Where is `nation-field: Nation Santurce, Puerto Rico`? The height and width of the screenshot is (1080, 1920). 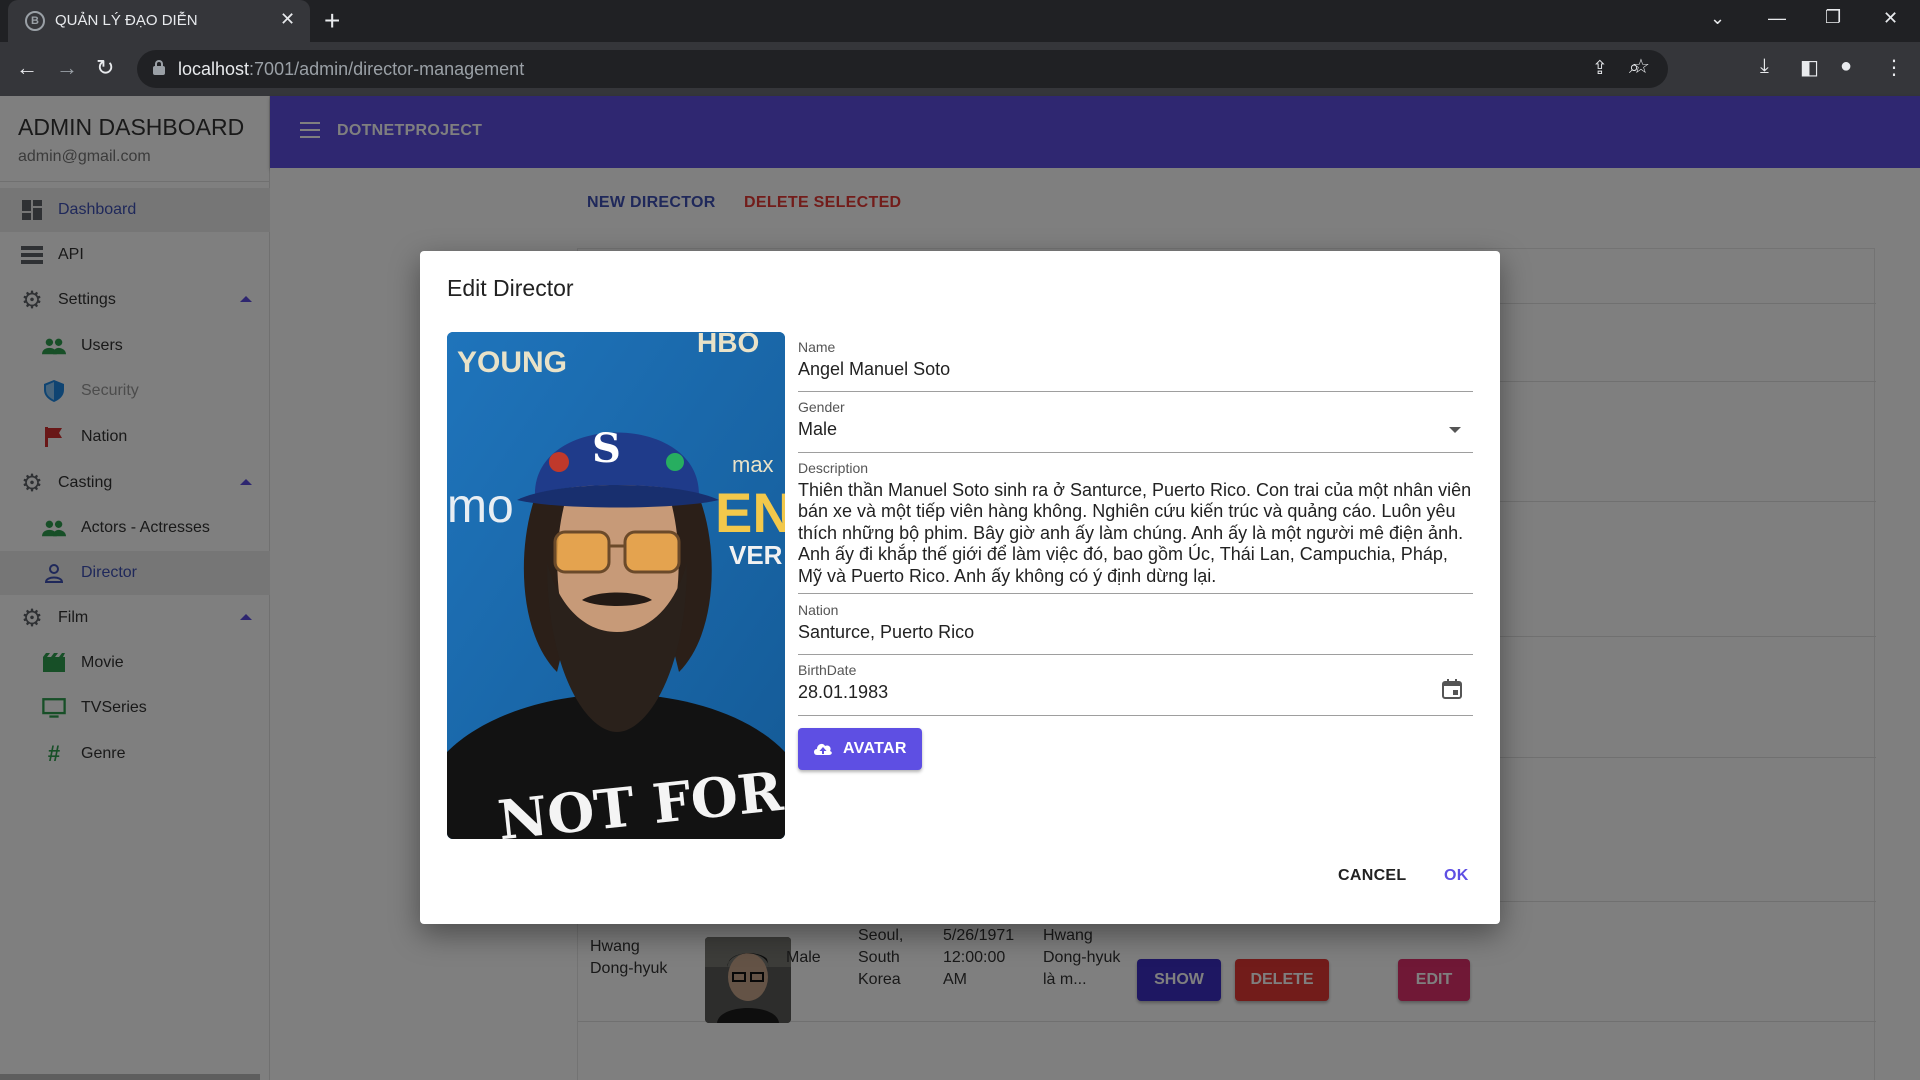 nation-field: Nation Santurce, Puerto Rico is located at coordinates (1135, 628).